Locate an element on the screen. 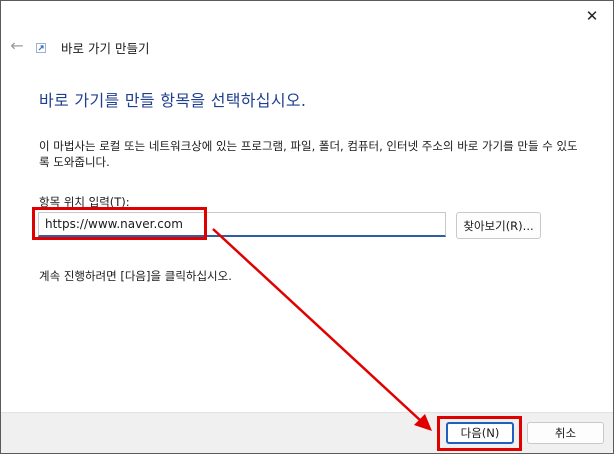 The width and height of the screenshot is (614, 454). close-button: ✕ is located at coordinates (592, 16).